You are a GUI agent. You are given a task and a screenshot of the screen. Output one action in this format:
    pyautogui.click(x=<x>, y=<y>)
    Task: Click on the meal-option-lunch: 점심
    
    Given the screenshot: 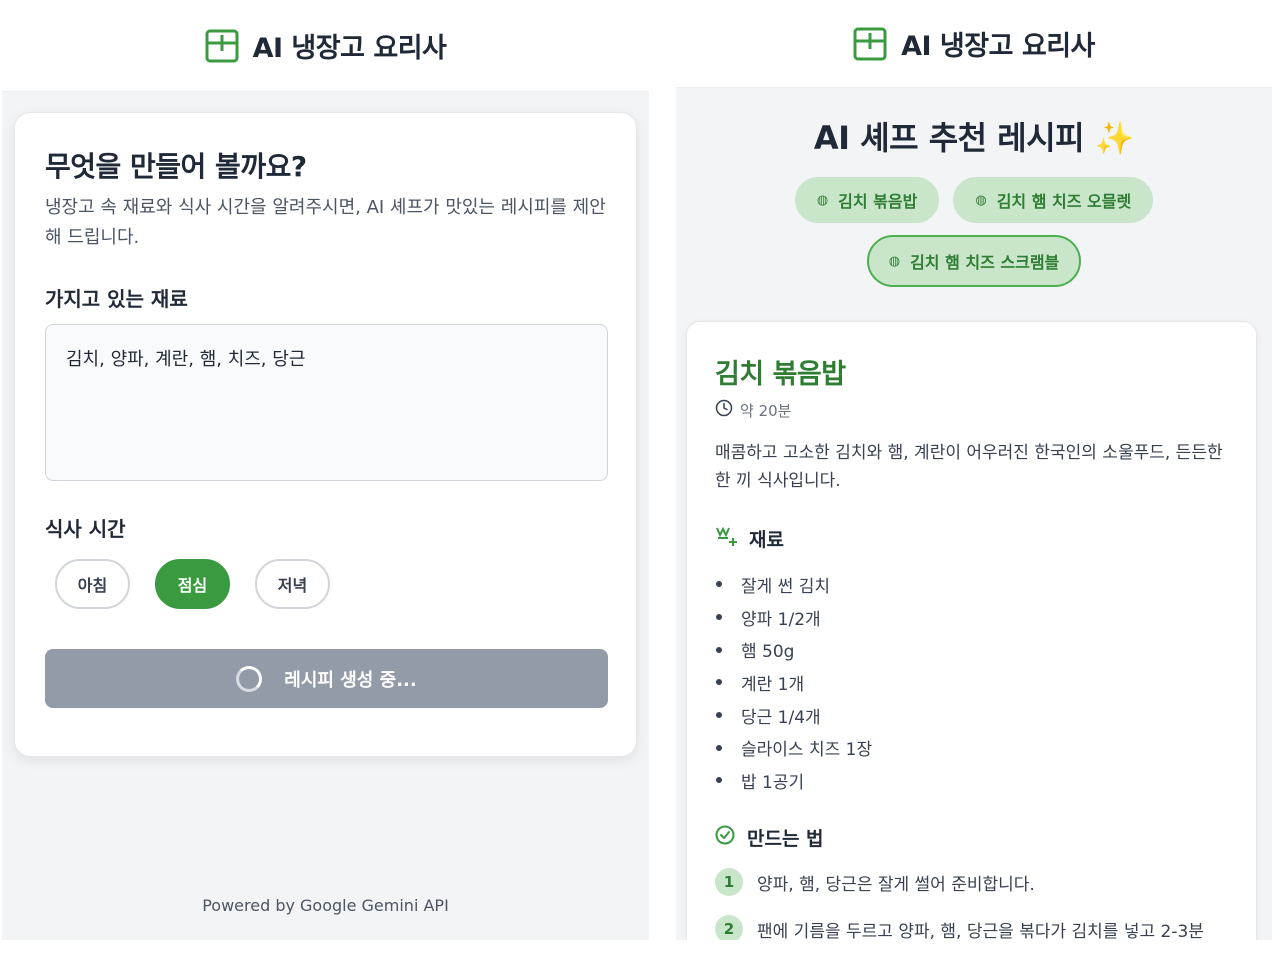 What is the action you would take?
    pyautogui.click(x=192, y=584)
    